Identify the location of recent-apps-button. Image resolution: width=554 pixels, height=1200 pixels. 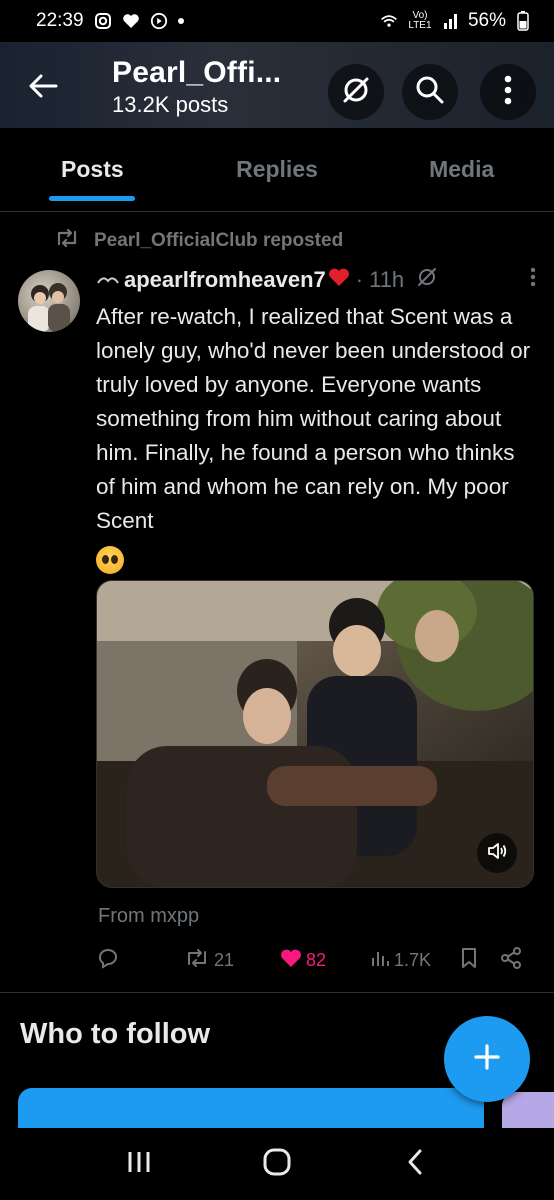
(139, 1164).